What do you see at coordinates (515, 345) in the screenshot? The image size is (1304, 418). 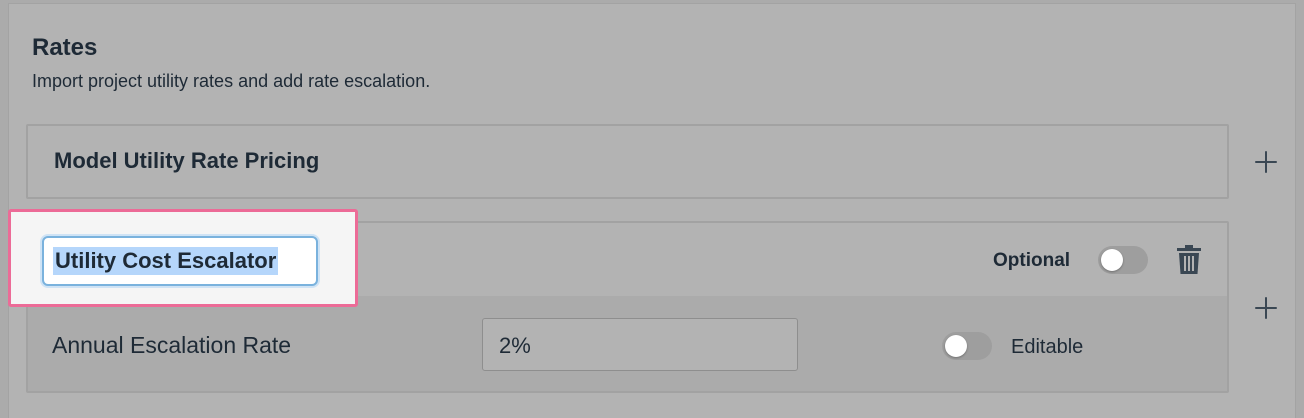 I see `annual-escalation-rate-value: 2%` at bounding box center [515, 345].